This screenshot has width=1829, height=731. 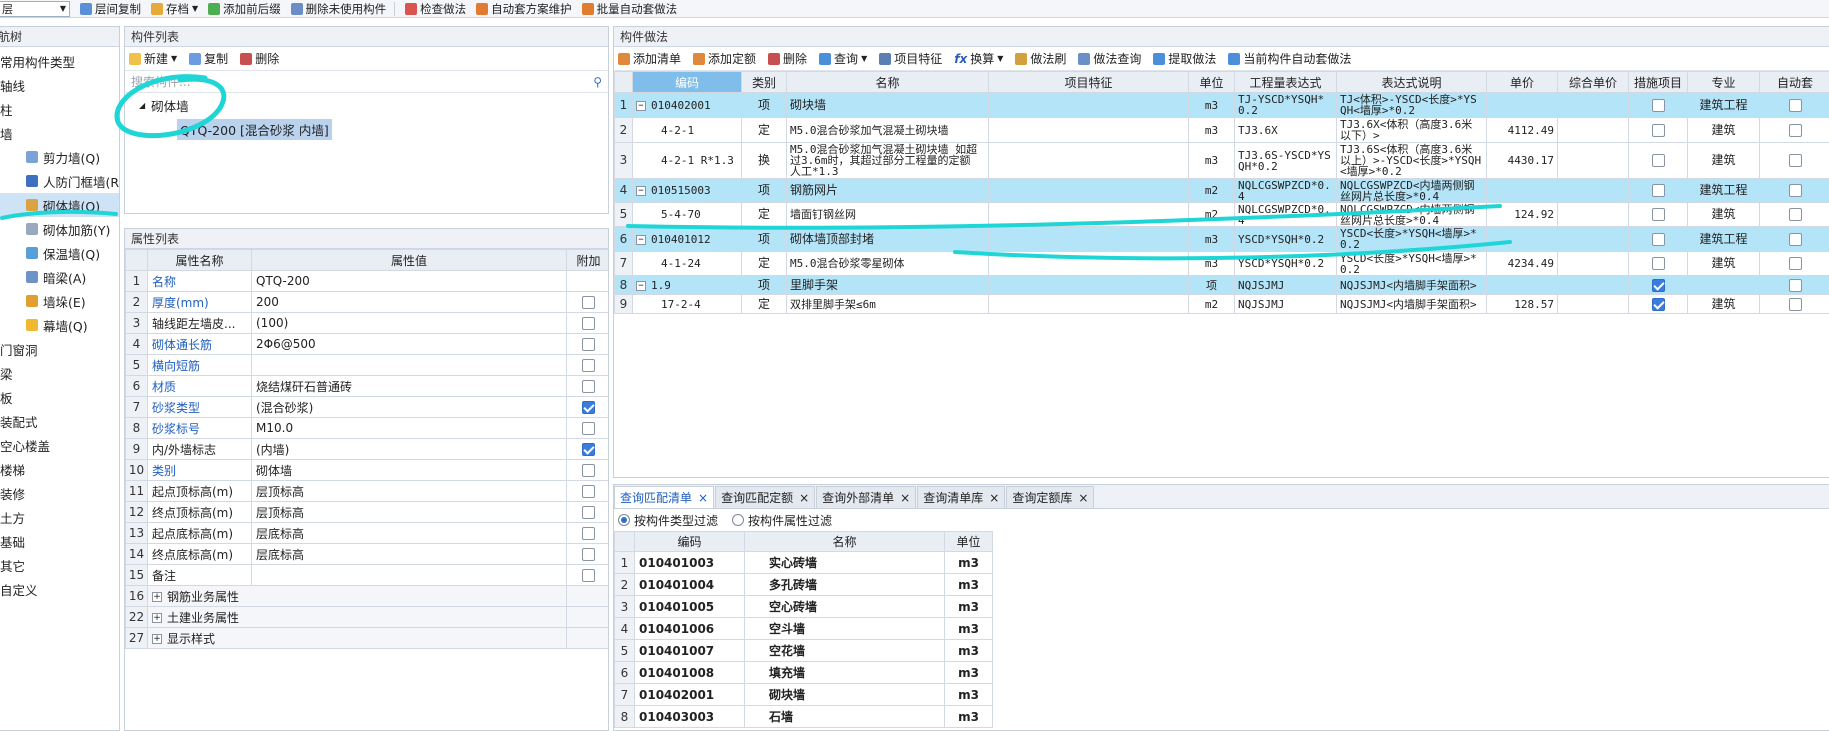 I want to click on name-cell: 里脚手架, so click(x=887, y=285).